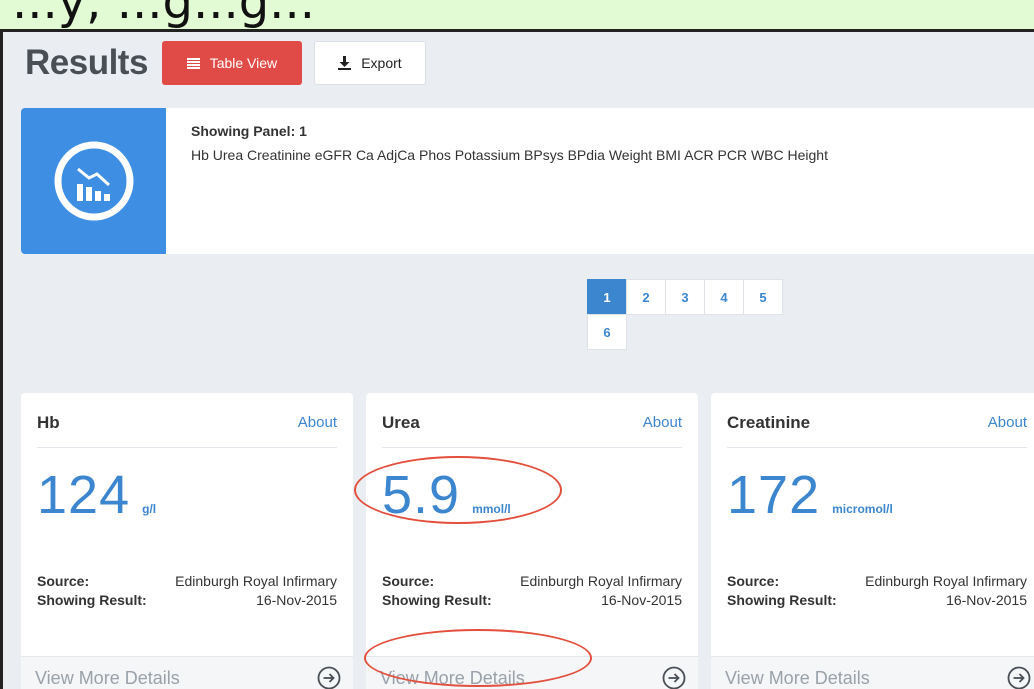  What do you see at coordinates (86, 62) in the screenshot?
I see `page-title: Results` at bounding box center [86, 62].